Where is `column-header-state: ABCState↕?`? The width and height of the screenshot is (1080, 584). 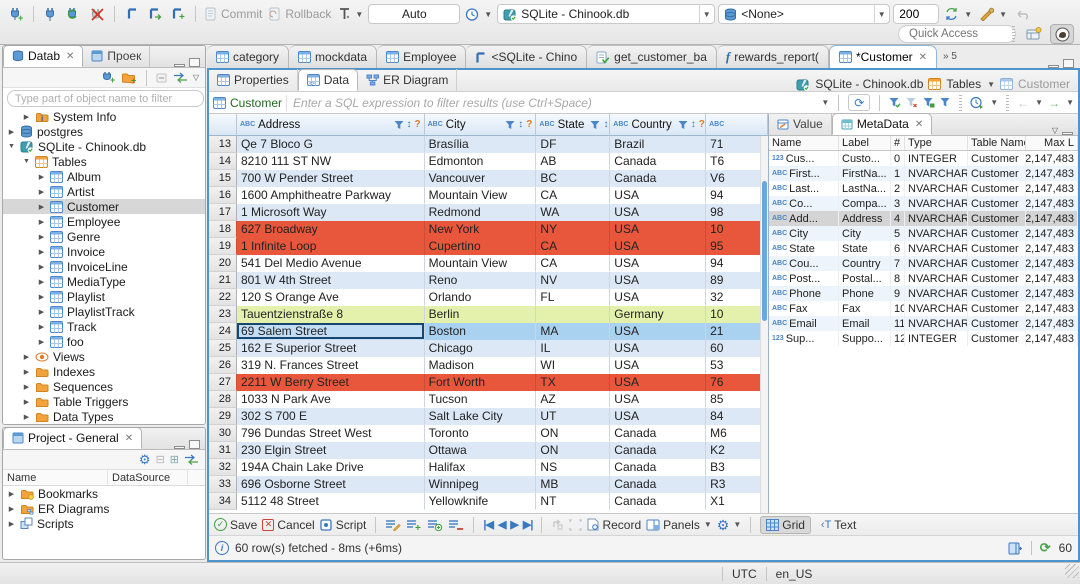
column-header-state: ABCState↕? is located at coordinates (573, 125).